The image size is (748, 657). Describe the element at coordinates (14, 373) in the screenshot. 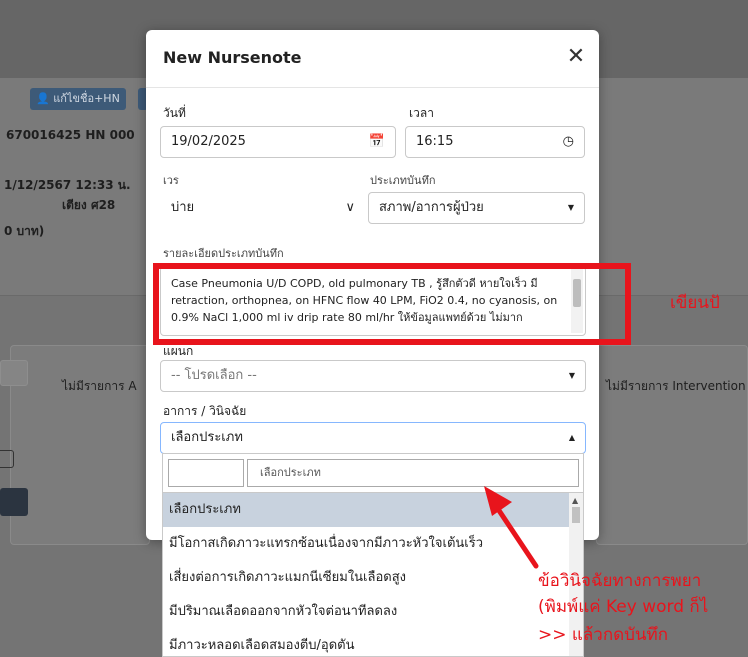

I see `small-select` at that location.